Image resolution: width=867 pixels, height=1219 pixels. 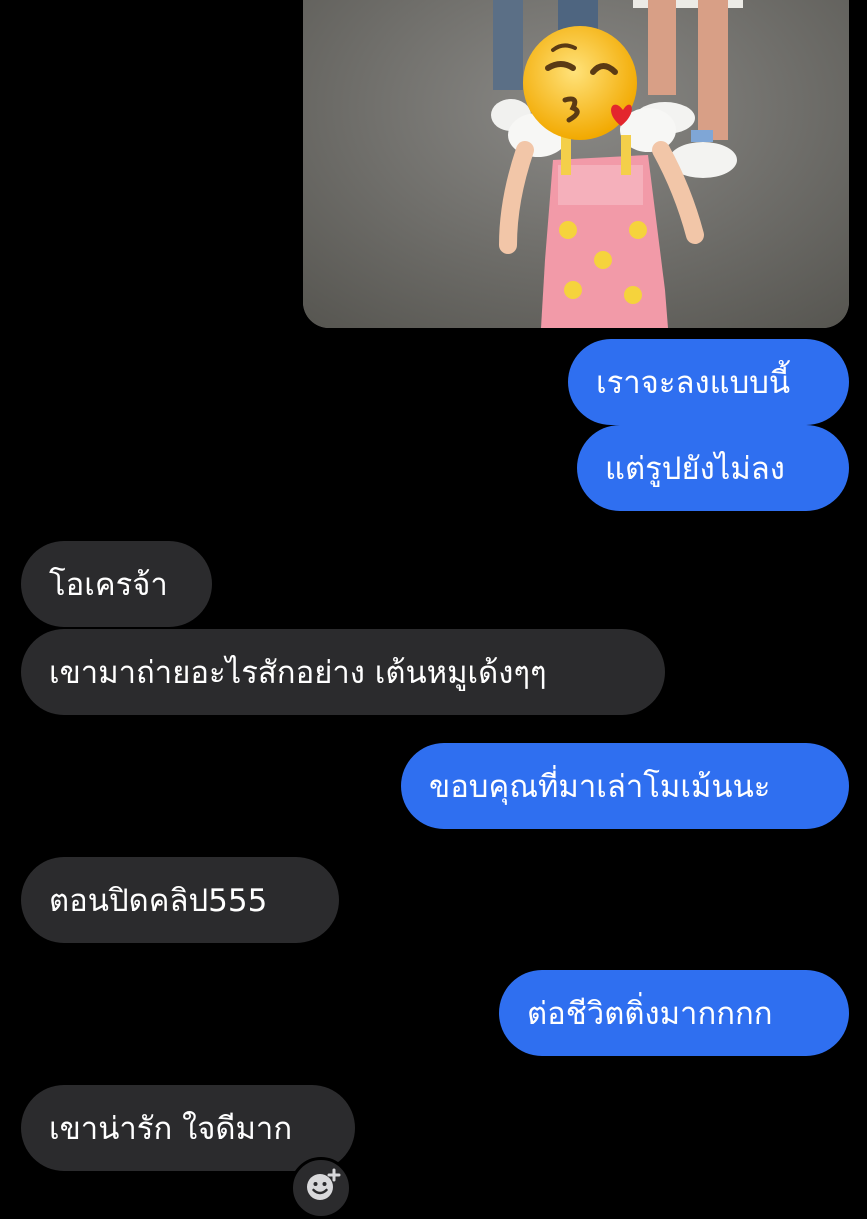 What do you see at coordinates (324, 1184) in the screenshot?
I see `add-reaction-smiley-icon` at bounding box center [324, 1184].